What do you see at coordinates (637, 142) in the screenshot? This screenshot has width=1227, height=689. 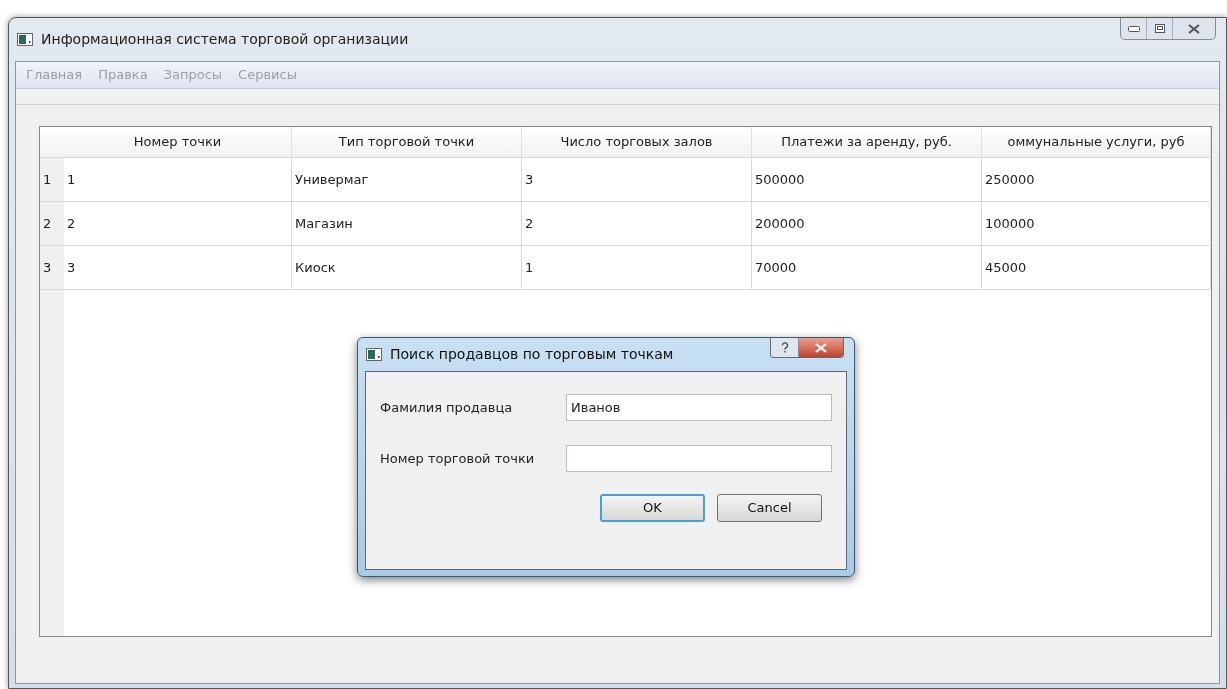 I see `column-header: Число торговых залов` at bounding box center [637, 142].